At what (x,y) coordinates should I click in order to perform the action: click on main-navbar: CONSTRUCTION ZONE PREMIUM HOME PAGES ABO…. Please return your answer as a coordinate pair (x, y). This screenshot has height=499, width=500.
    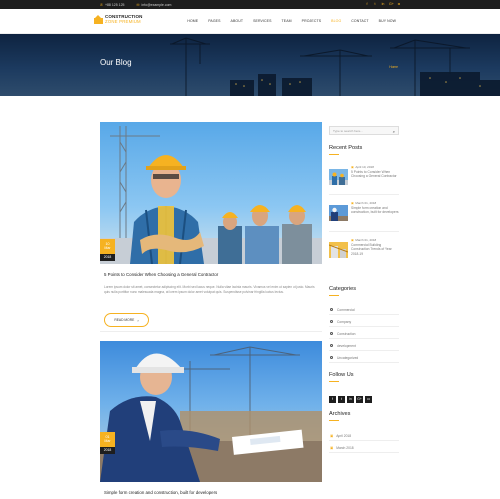
    Looking at the image, I should click on (250, 21).